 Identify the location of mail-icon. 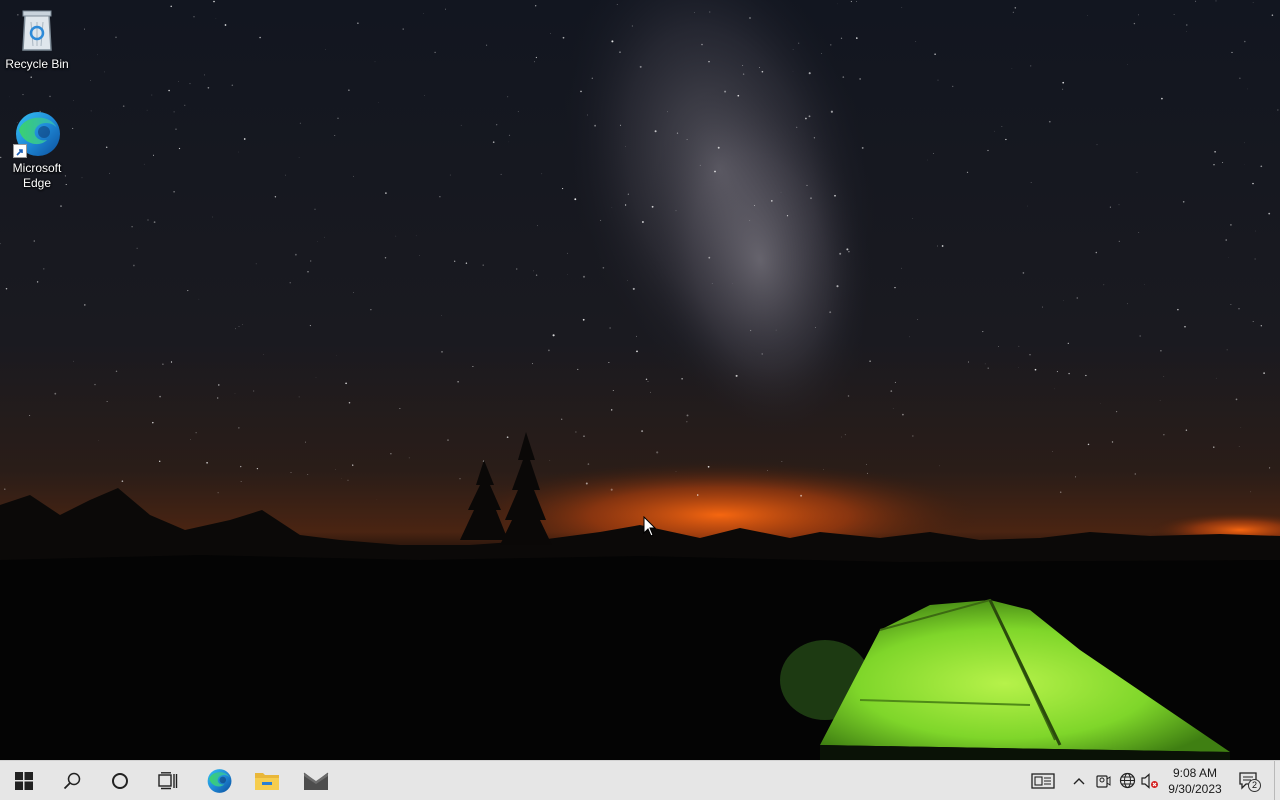
(316, 781).